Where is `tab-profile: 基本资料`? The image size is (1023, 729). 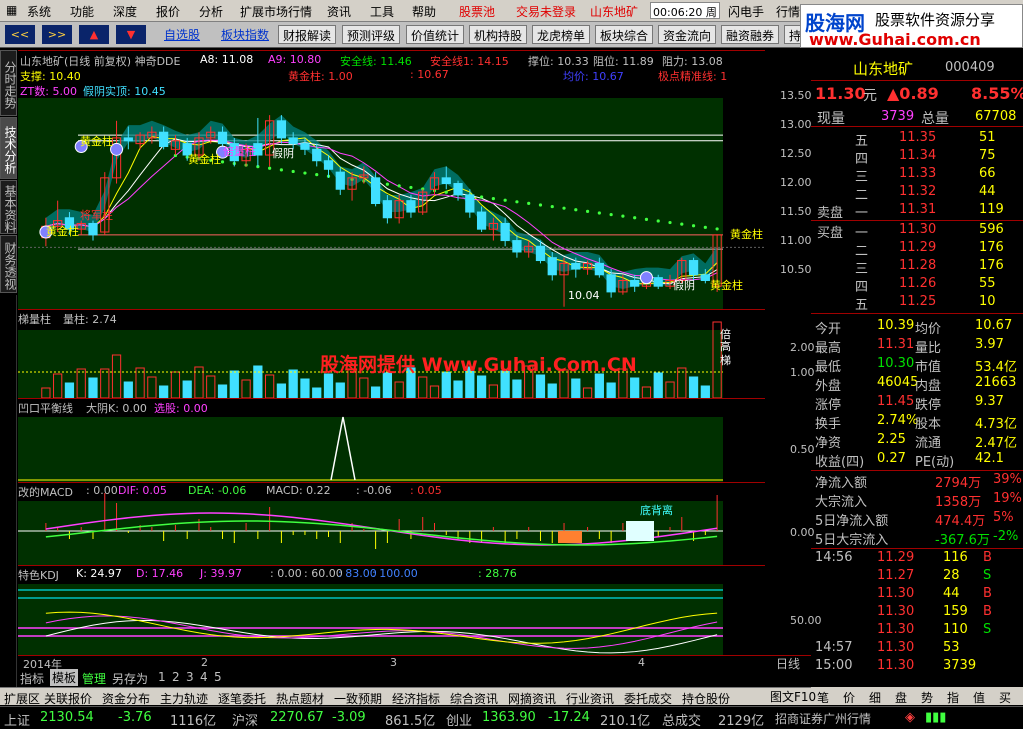
tab-profile: 基本资料 is located at coordinates (8, 207).